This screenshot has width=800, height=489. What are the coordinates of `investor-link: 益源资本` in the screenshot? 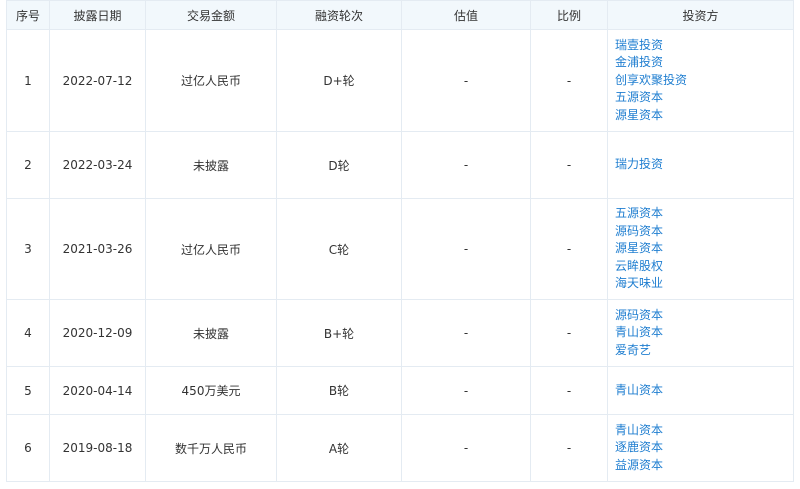 It's located at (704, 466).